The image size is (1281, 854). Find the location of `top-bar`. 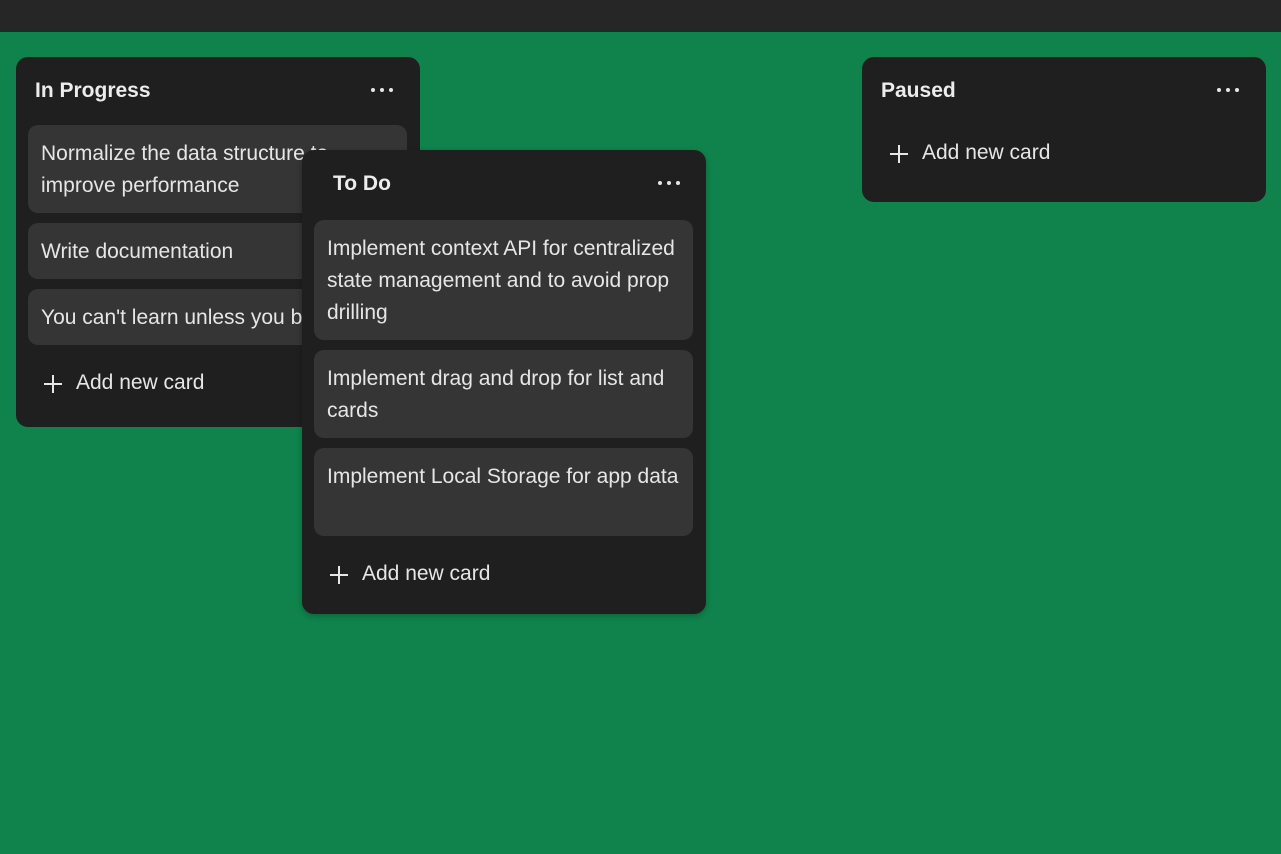

top-bar is located at coordinates (640, 16).